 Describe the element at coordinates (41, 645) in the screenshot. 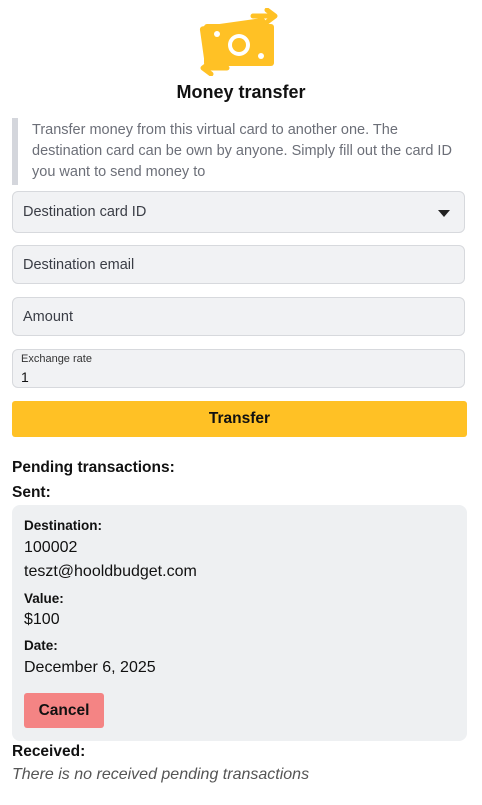

I see `date-label: Date:` at that location.